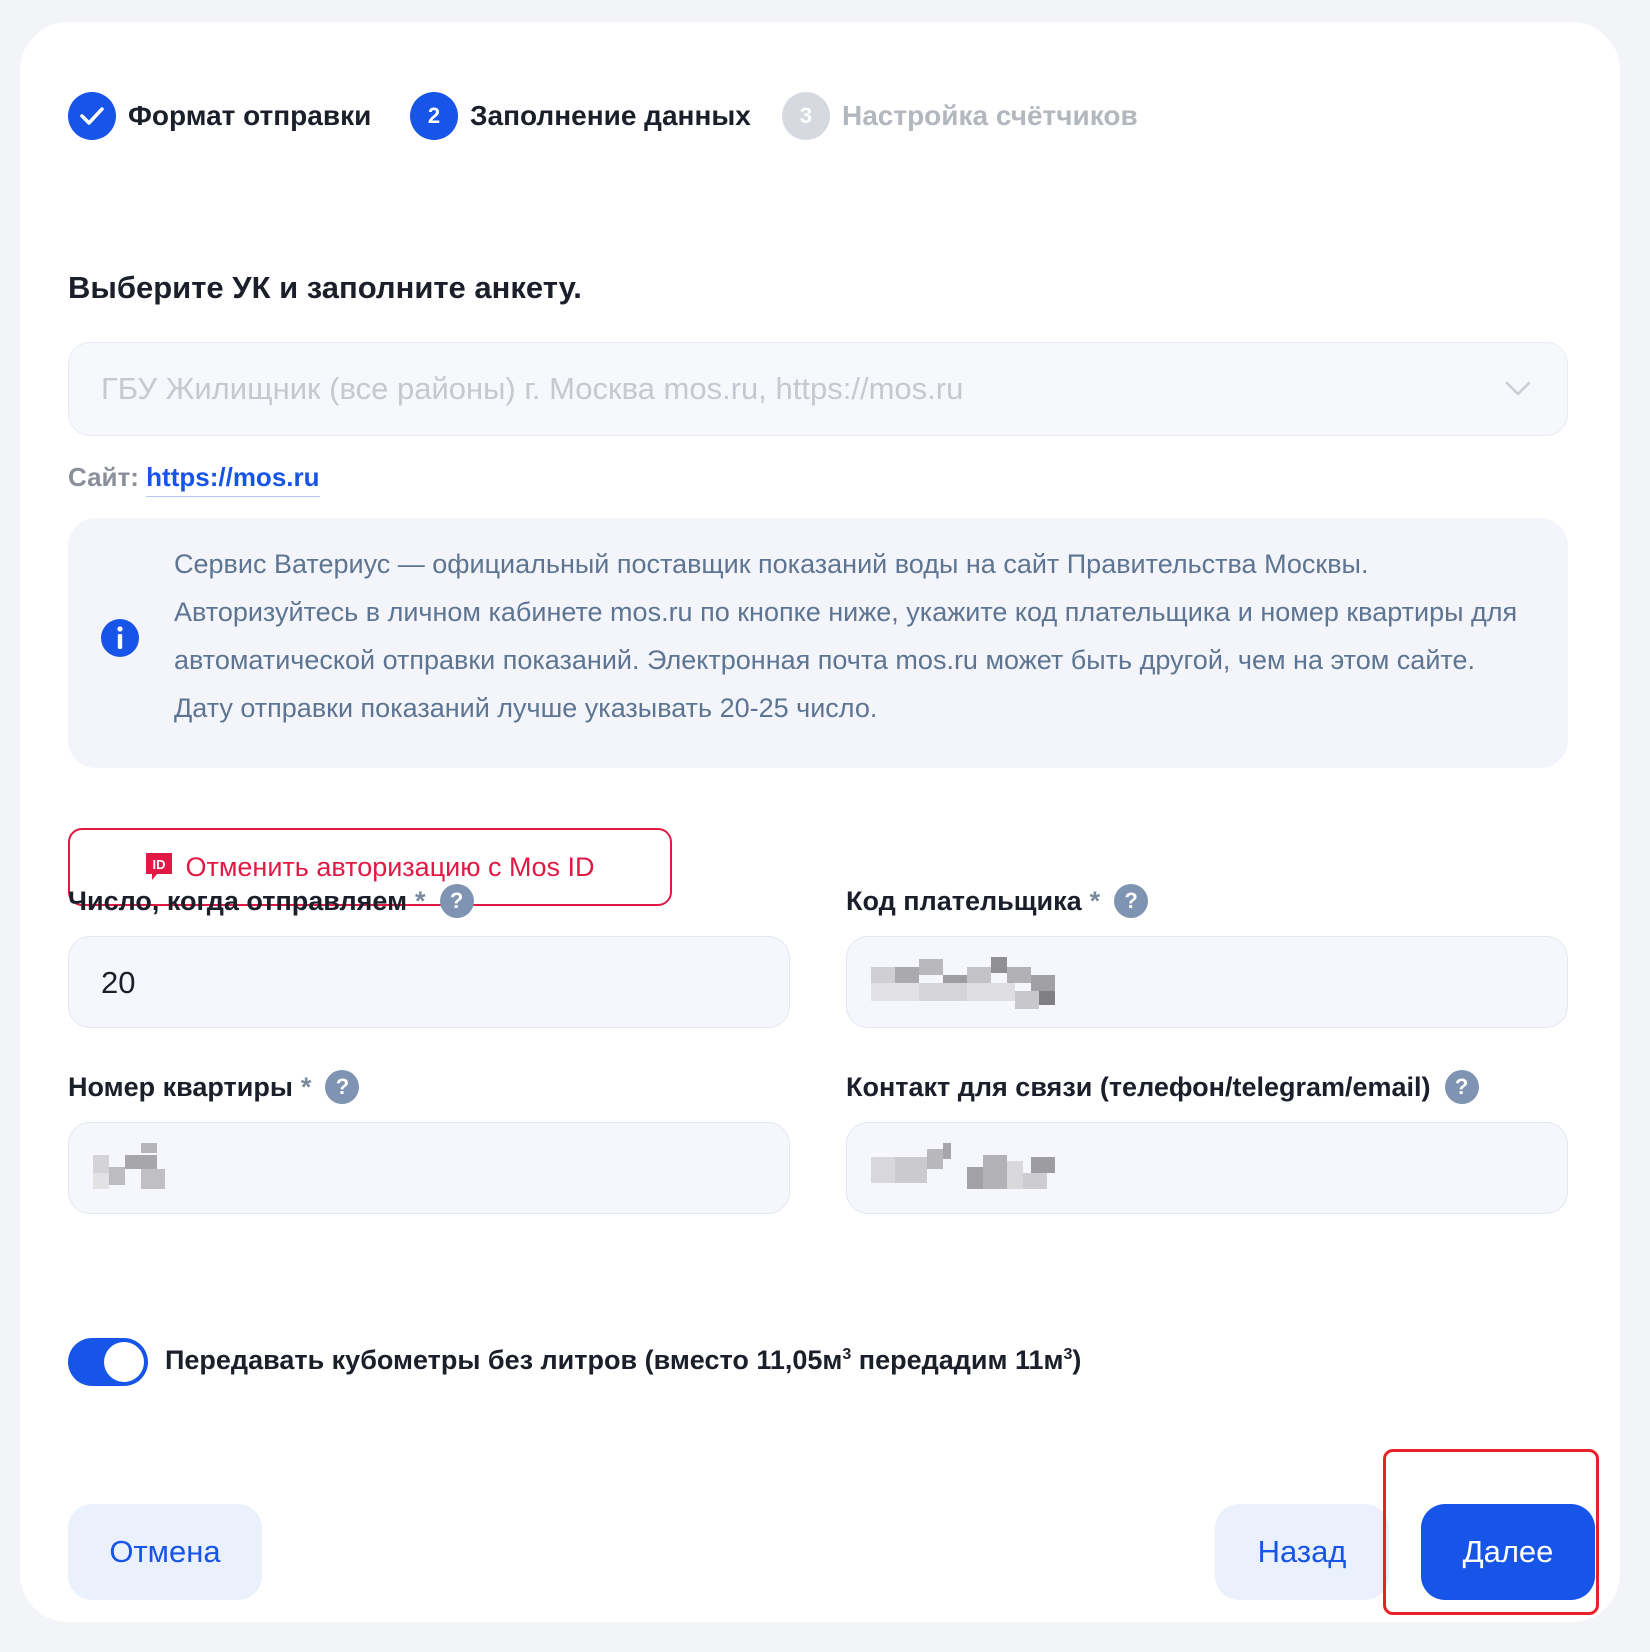  I want to click on liters-toggle, so click(108, 1362).